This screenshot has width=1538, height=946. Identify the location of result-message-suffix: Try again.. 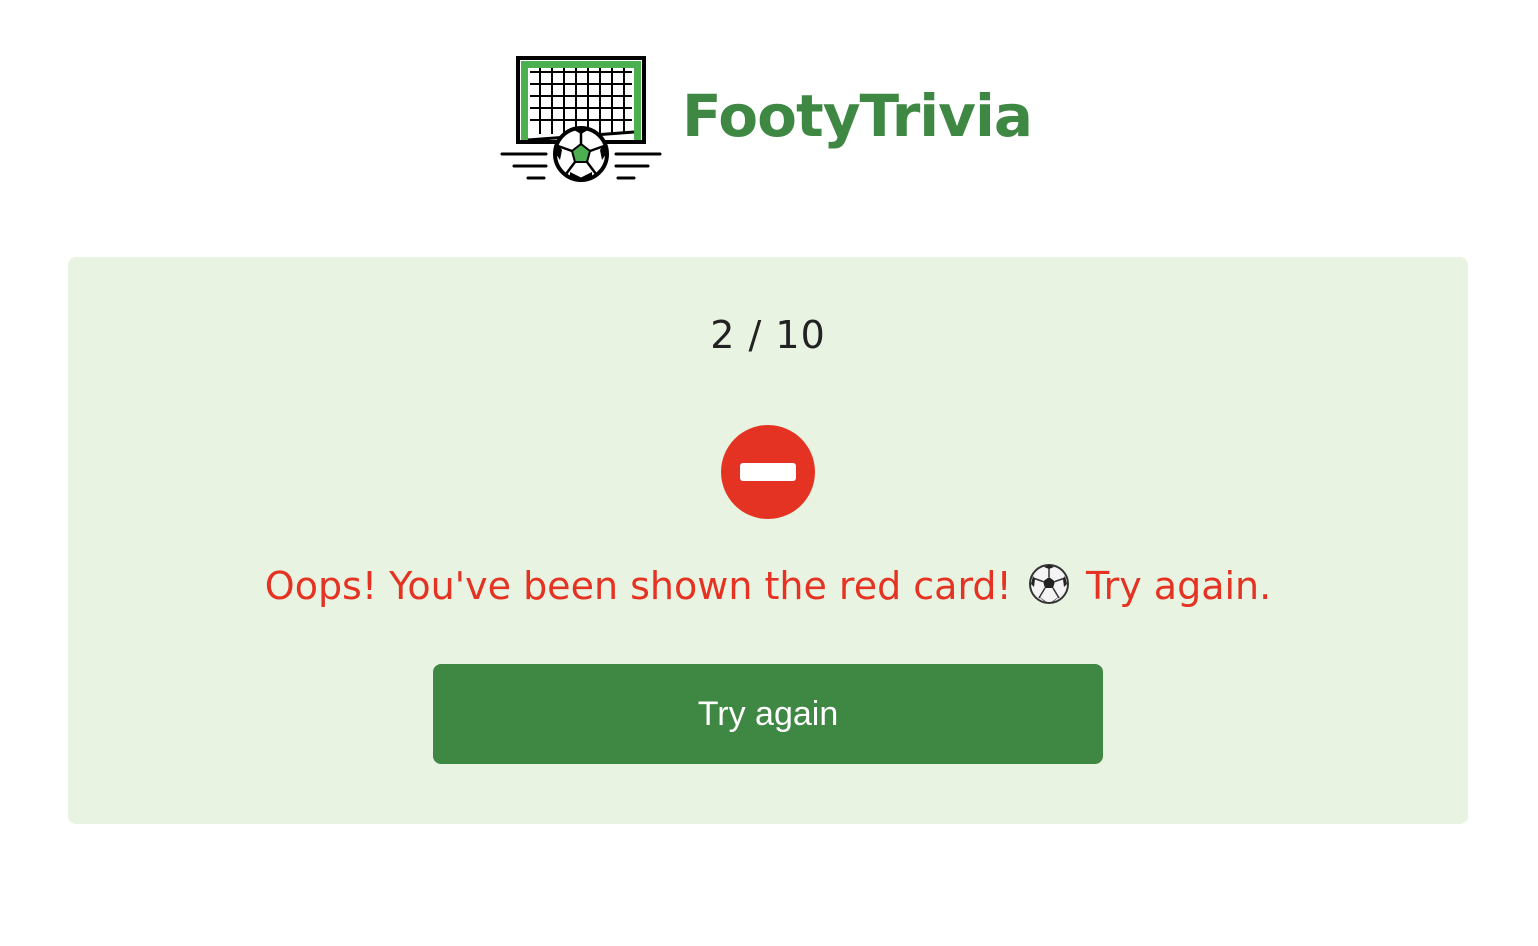
(1178, 586).